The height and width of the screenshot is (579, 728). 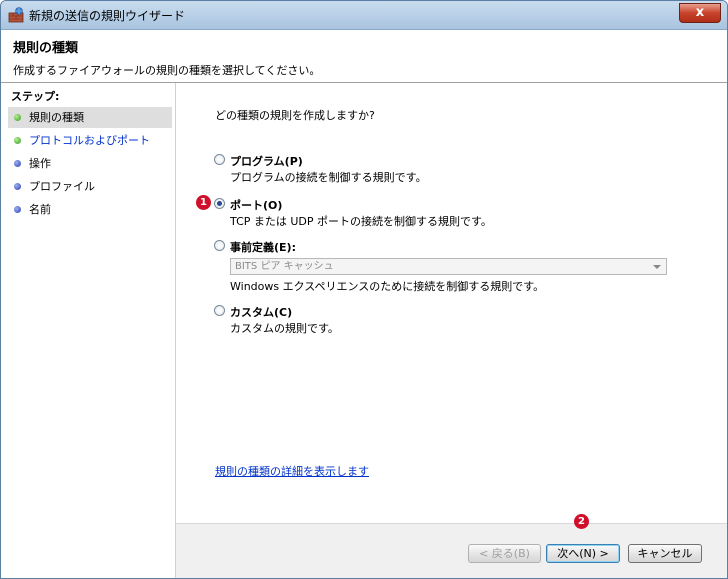 What do you see at coordinates (266, 161) in the screenshot?
I see `program-option-label: プログラム(P)` at bounding box center [266, 161].